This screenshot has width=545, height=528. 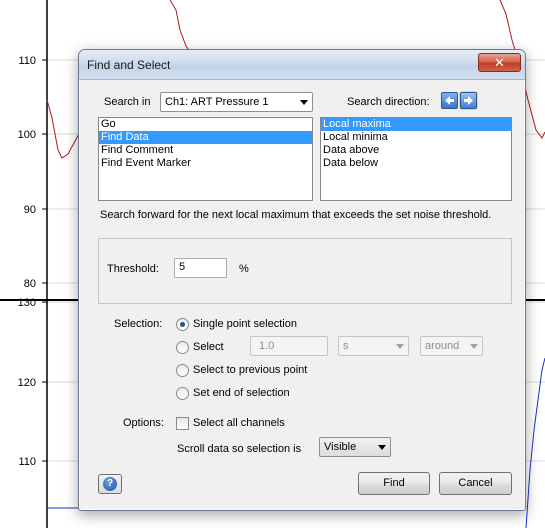 I want to click on help-button: ?, so click(x=110, y=484).